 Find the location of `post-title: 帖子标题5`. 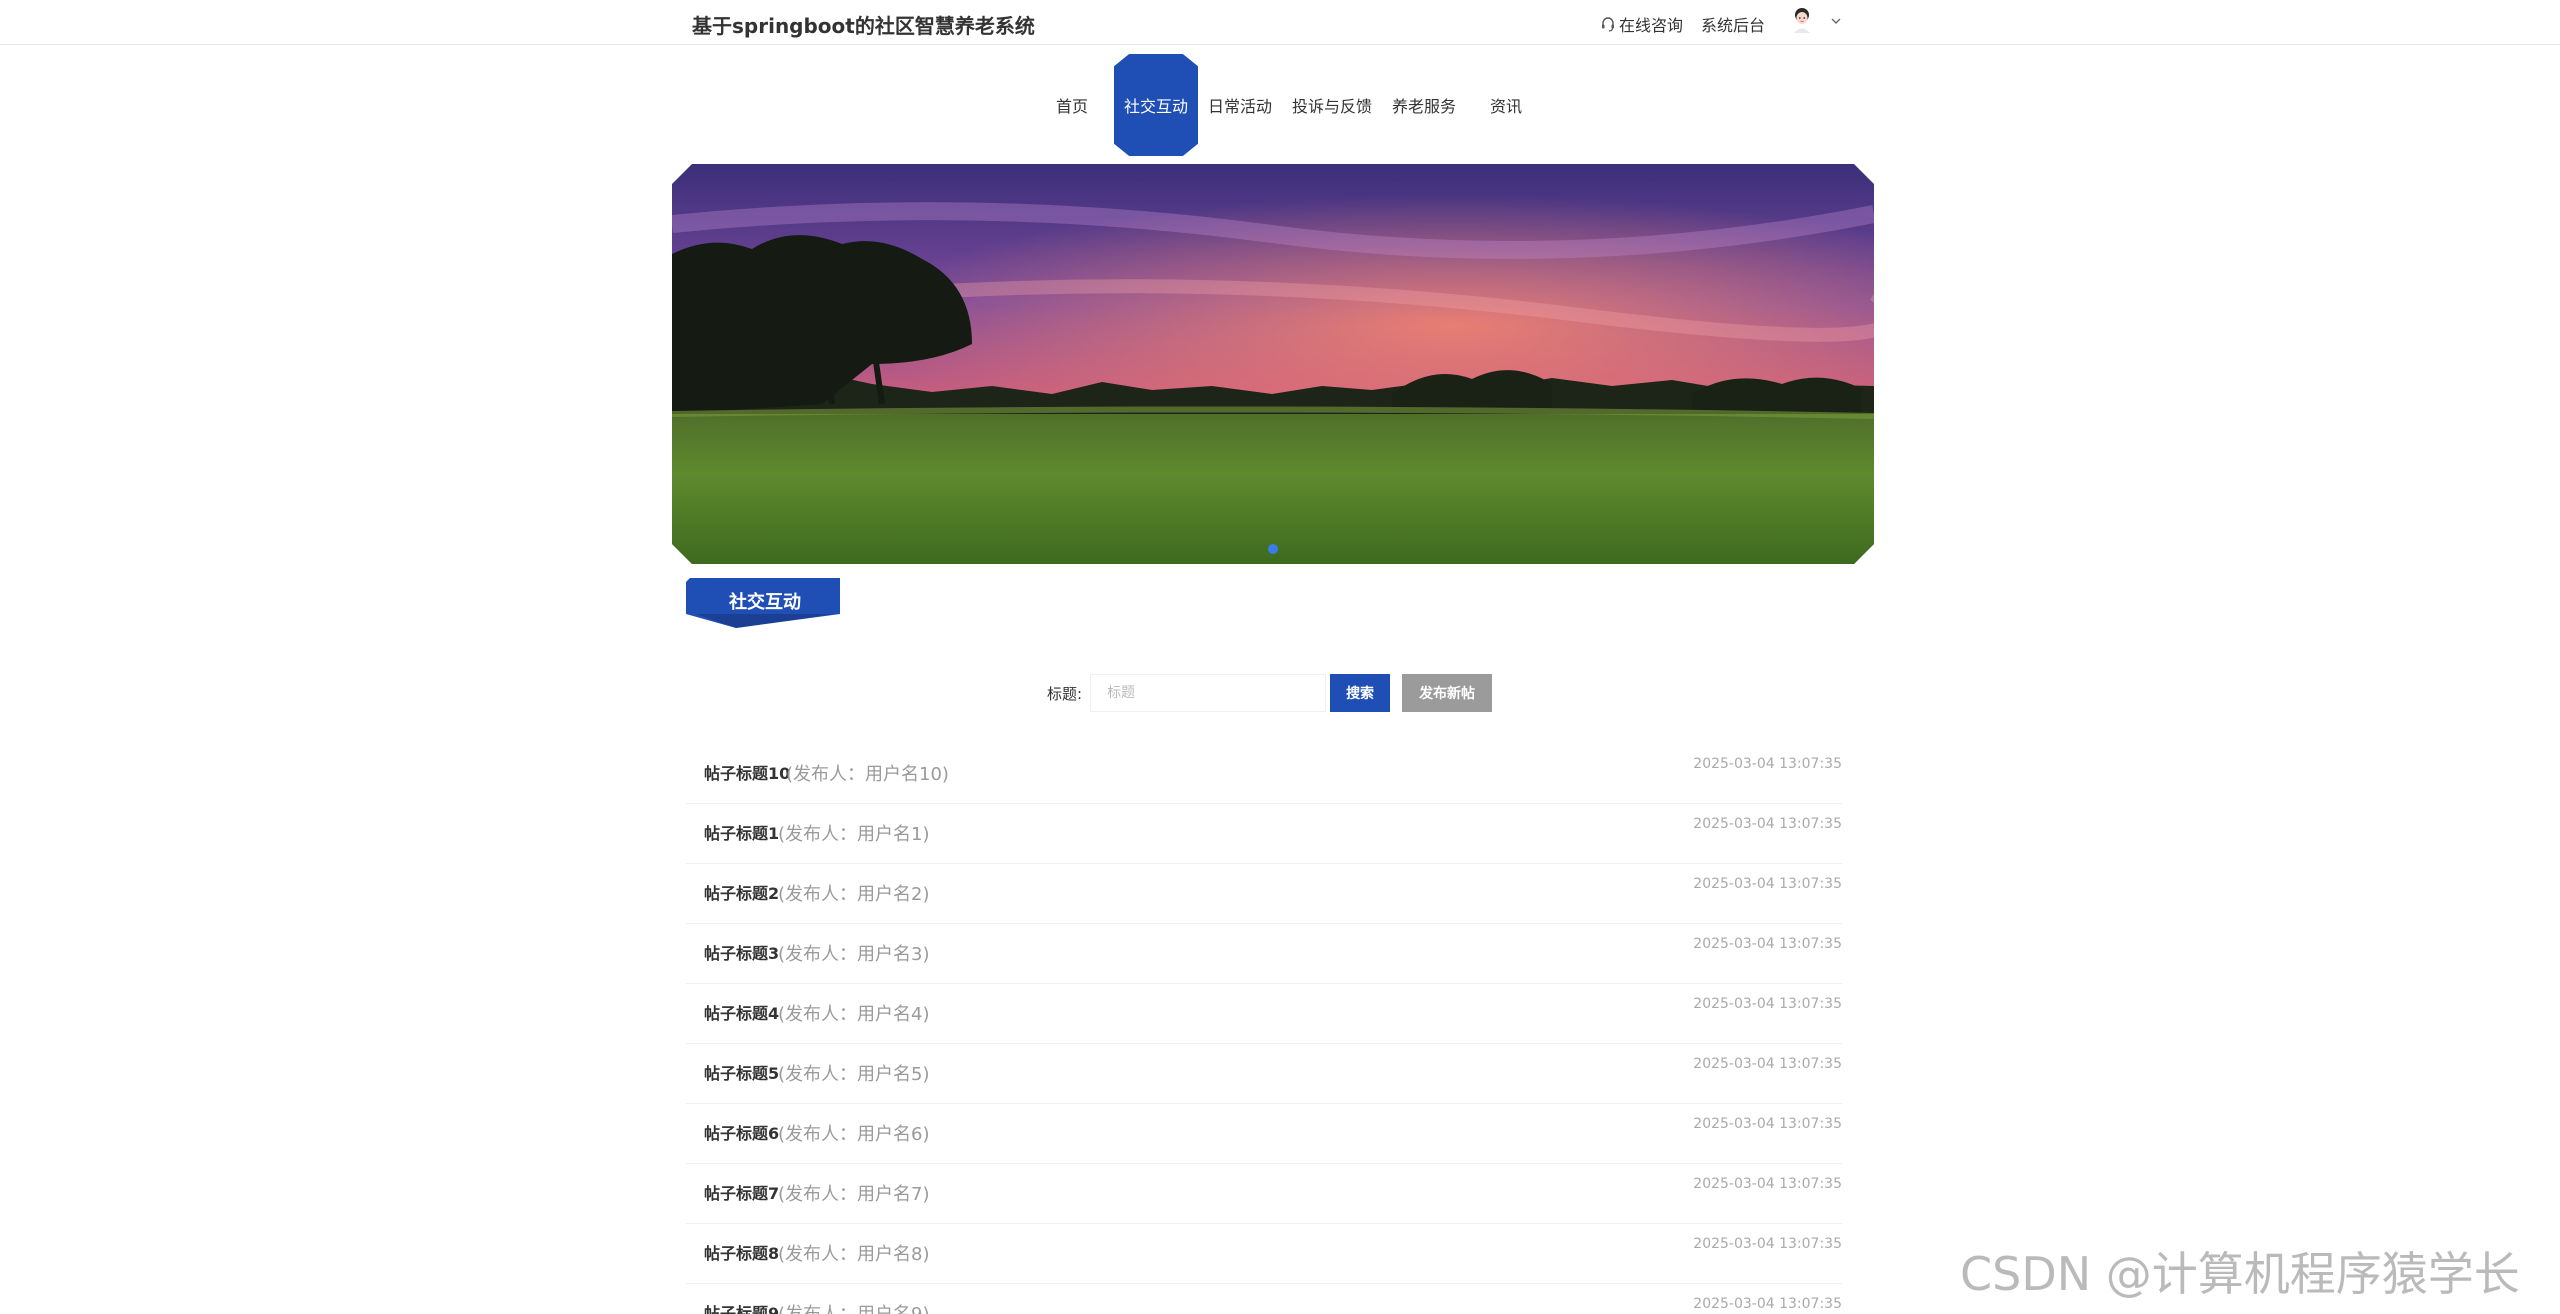

post-title: 帖子标题5 is located at coordinates (741, 1072).